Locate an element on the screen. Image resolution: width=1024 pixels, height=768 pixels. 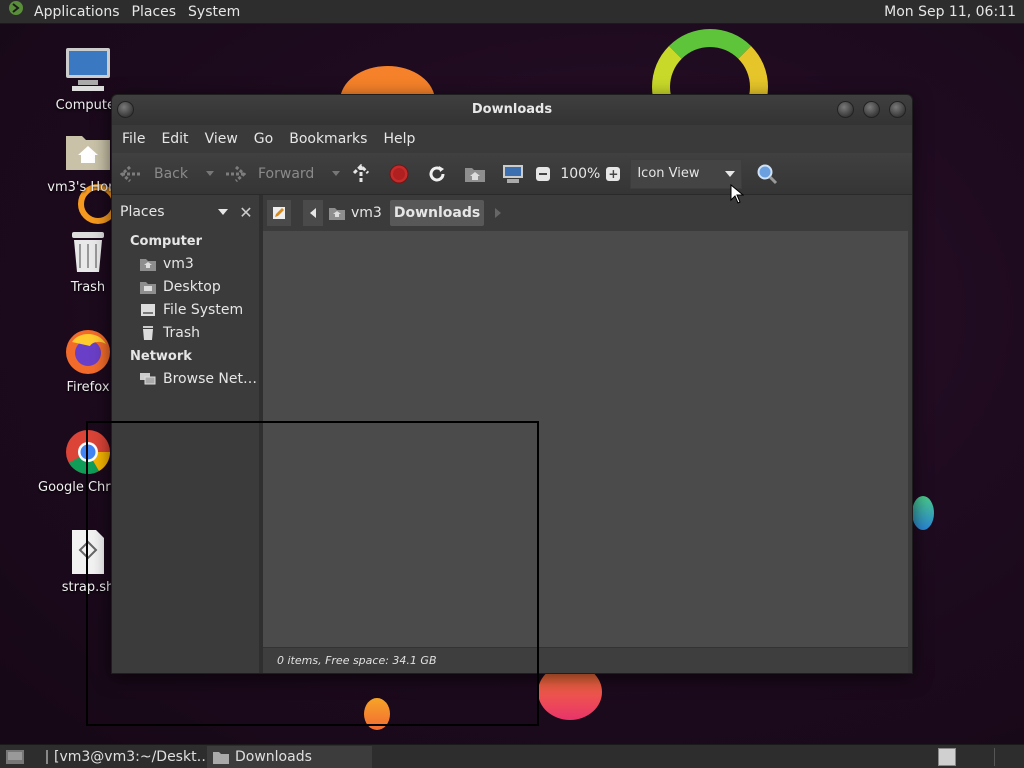
path-segment-label: Downloads is located at coordinates (437, 213).